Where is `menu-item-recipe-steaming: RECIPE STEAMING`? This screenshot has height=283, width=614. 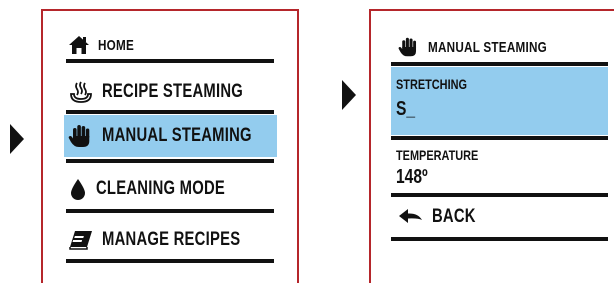 menu-item-recipe-steaming: RECIPE STEAMING is located at coordinates (170, 92).